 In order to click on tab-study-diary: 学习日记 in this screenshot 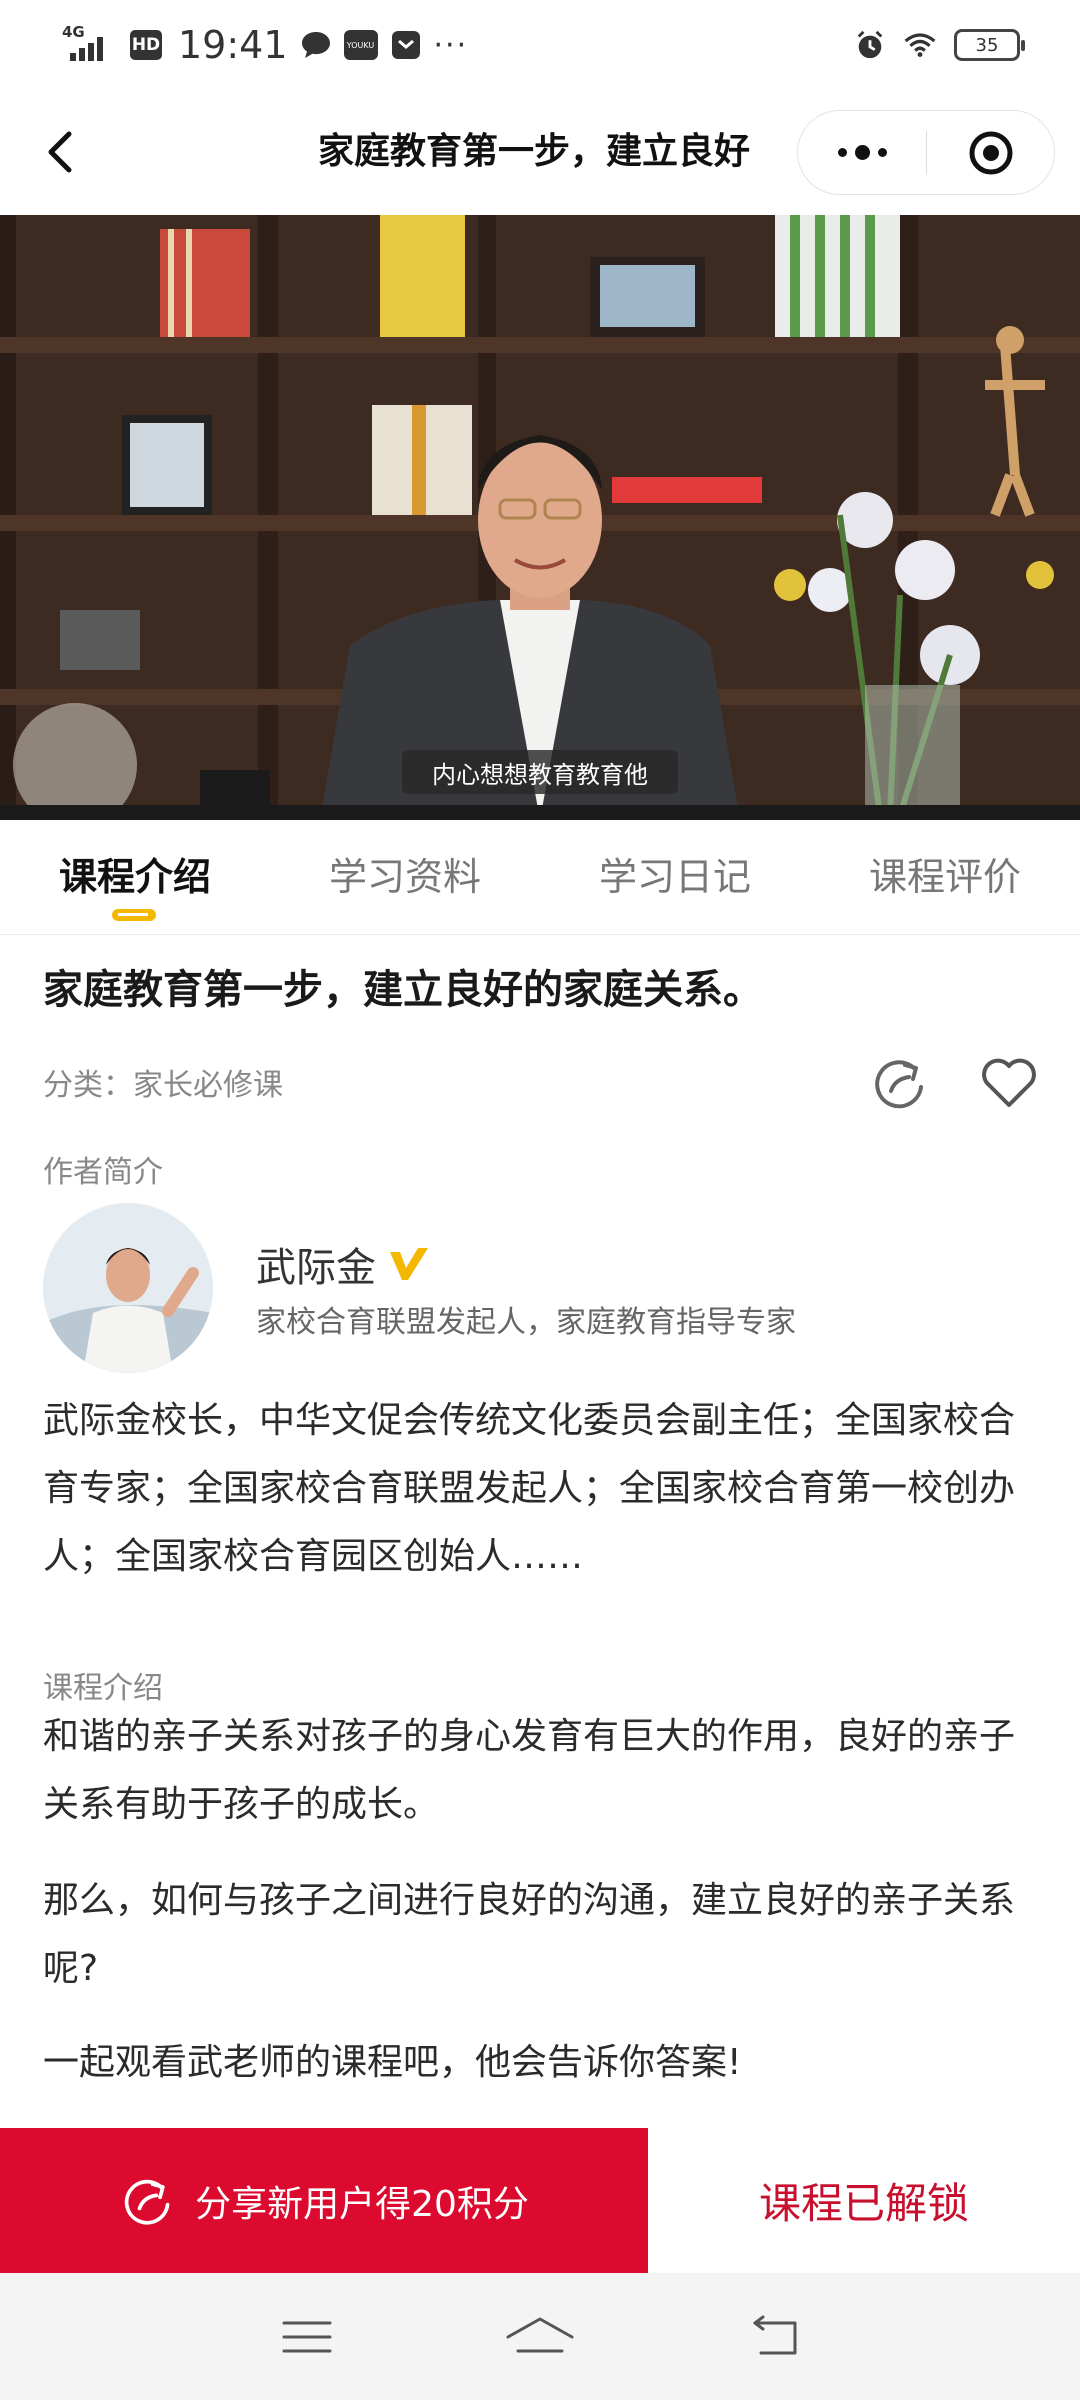, I will do `click(675, 877)`.